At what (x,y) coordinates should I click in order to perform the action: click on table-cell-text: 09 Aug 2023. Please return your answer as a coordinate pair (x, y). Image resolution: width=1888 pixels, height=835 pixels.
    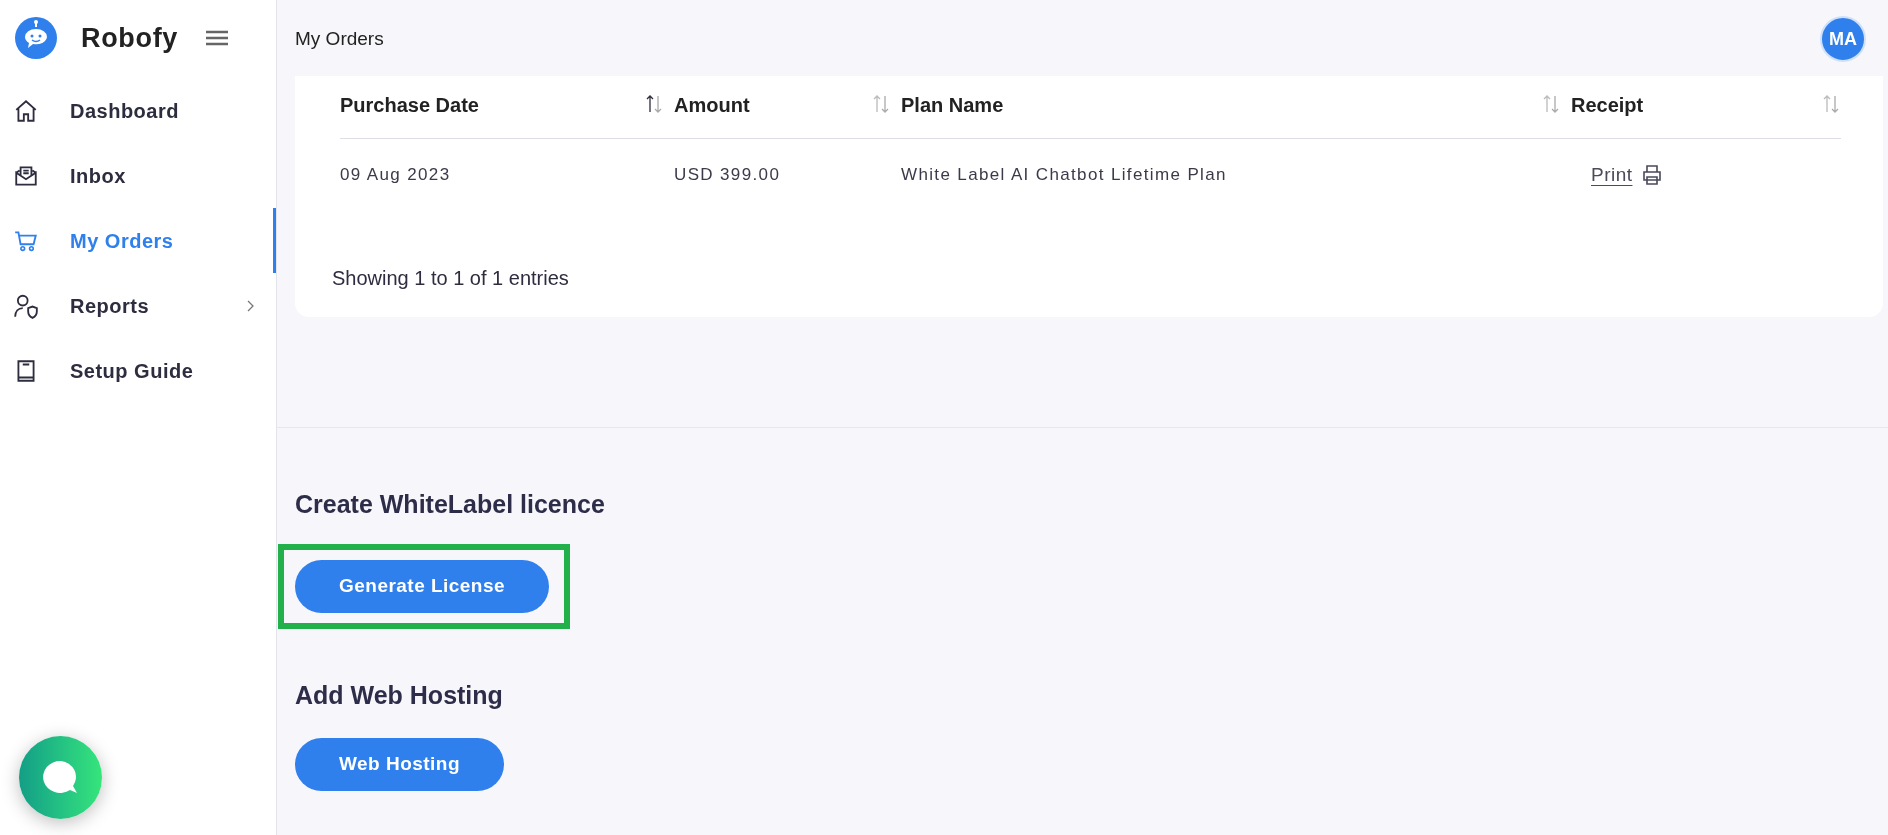
    Looking at the image, I should click on (396, 175).